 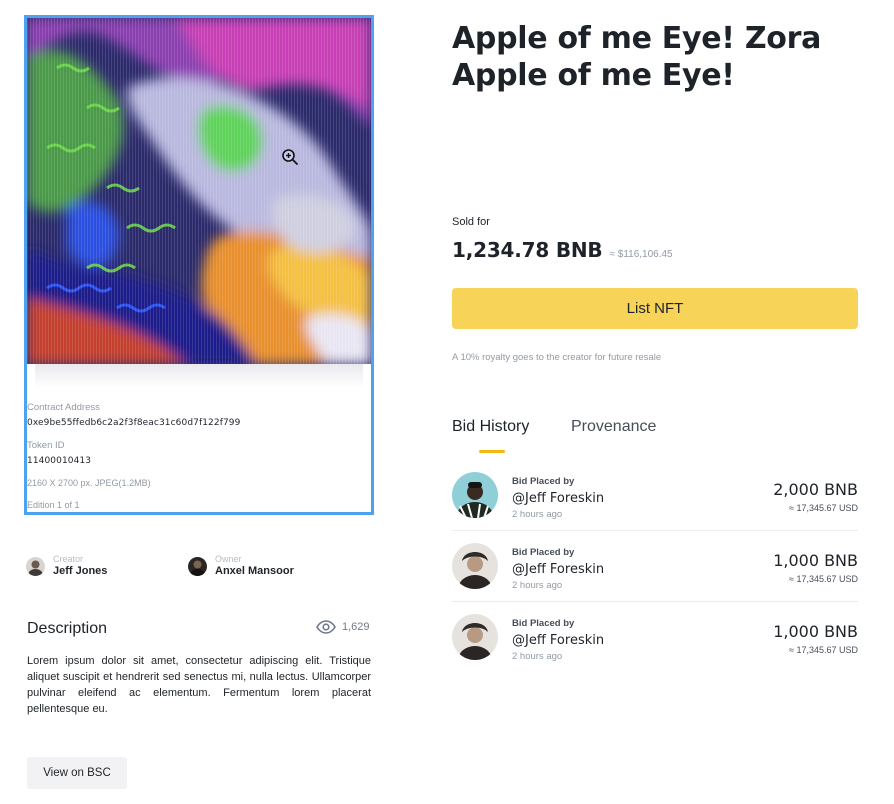 I want to click on file-dimensions: 2160 X 2700 px. JPEG(1.2MB), so click(x=89, y=483).